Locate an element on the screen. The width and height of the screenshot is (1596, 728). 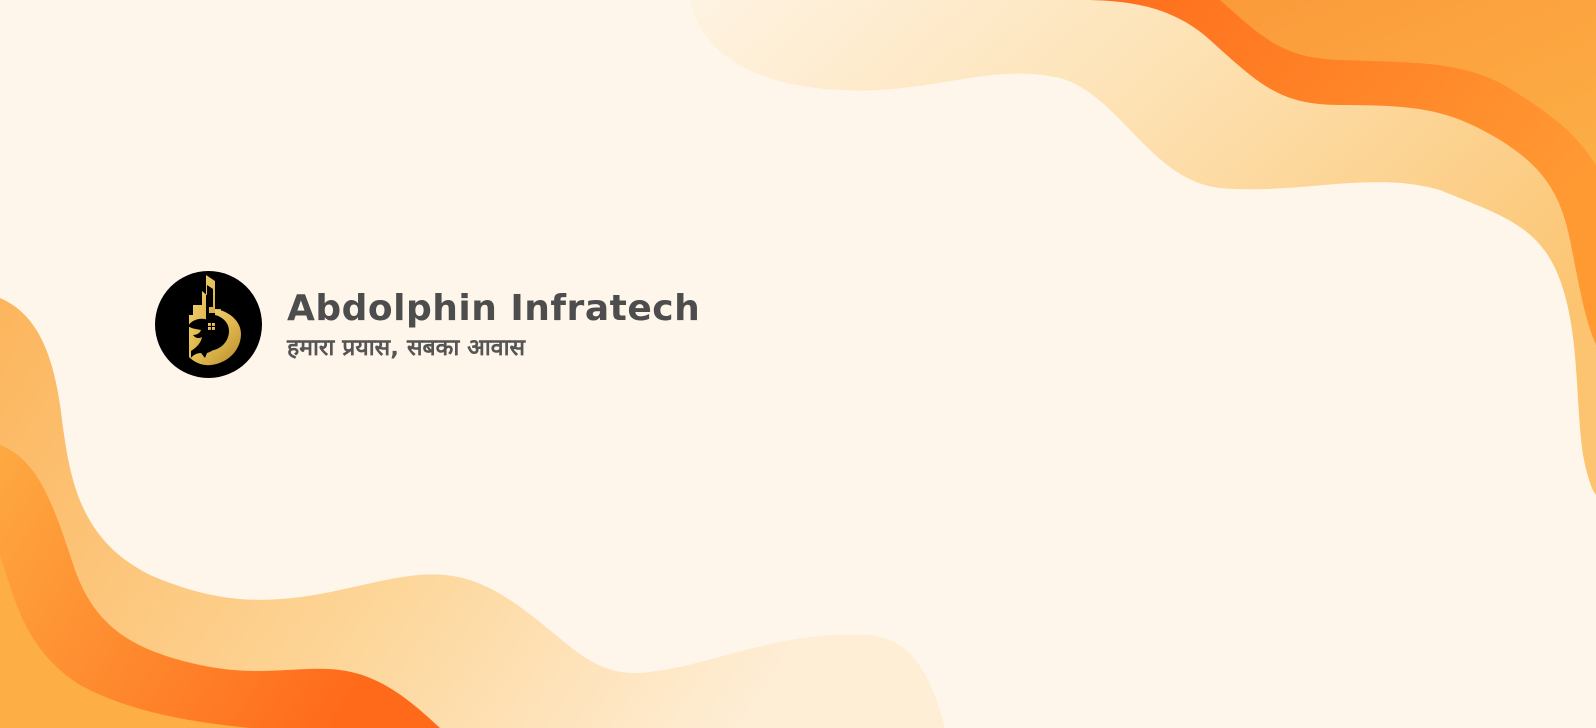
company-logo is located at coordinates (208, 324).